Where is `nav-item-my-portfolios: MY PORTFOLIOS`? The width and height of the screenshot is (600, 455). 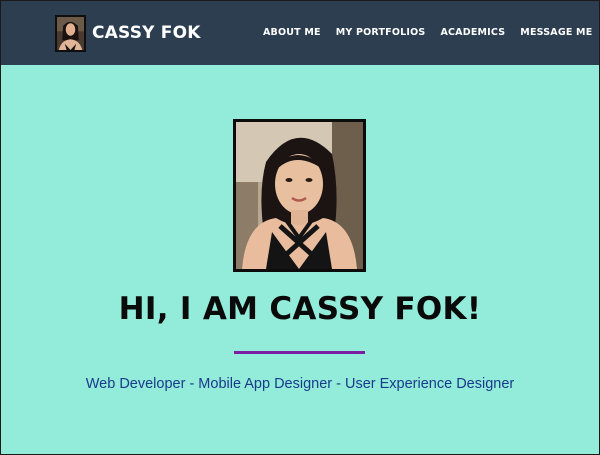
nav-item-my-portfolios: MY PORTFOLIOS is located at coordinates (381, 33).